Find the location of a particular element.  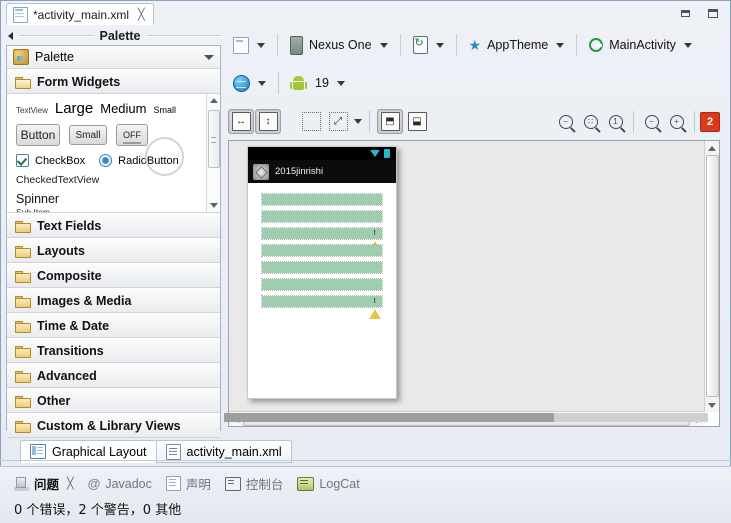

palette-category-time-date: Time & Date is located at coordinates (113, 325).